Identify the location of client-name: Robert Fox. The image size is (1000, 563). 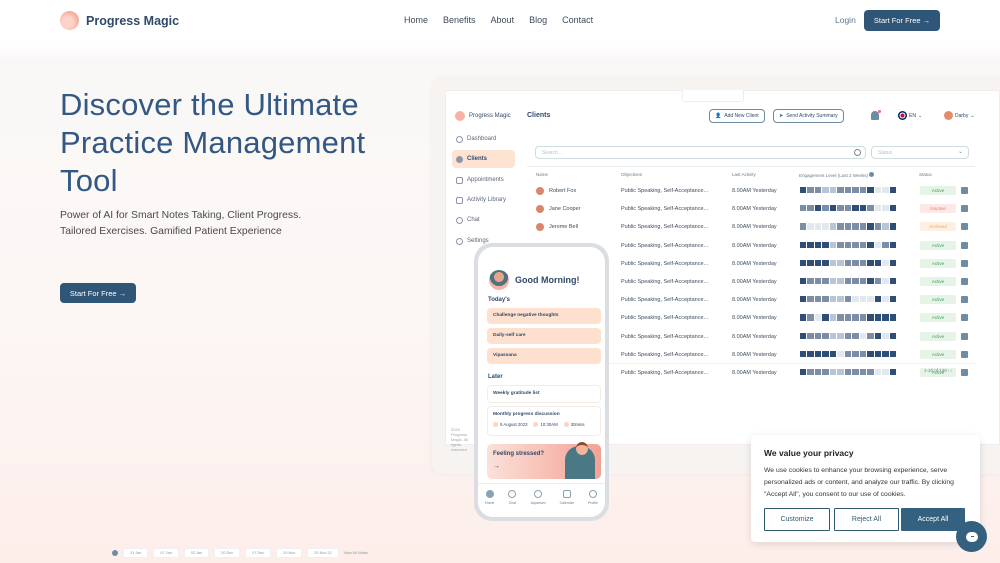
(556, 191).